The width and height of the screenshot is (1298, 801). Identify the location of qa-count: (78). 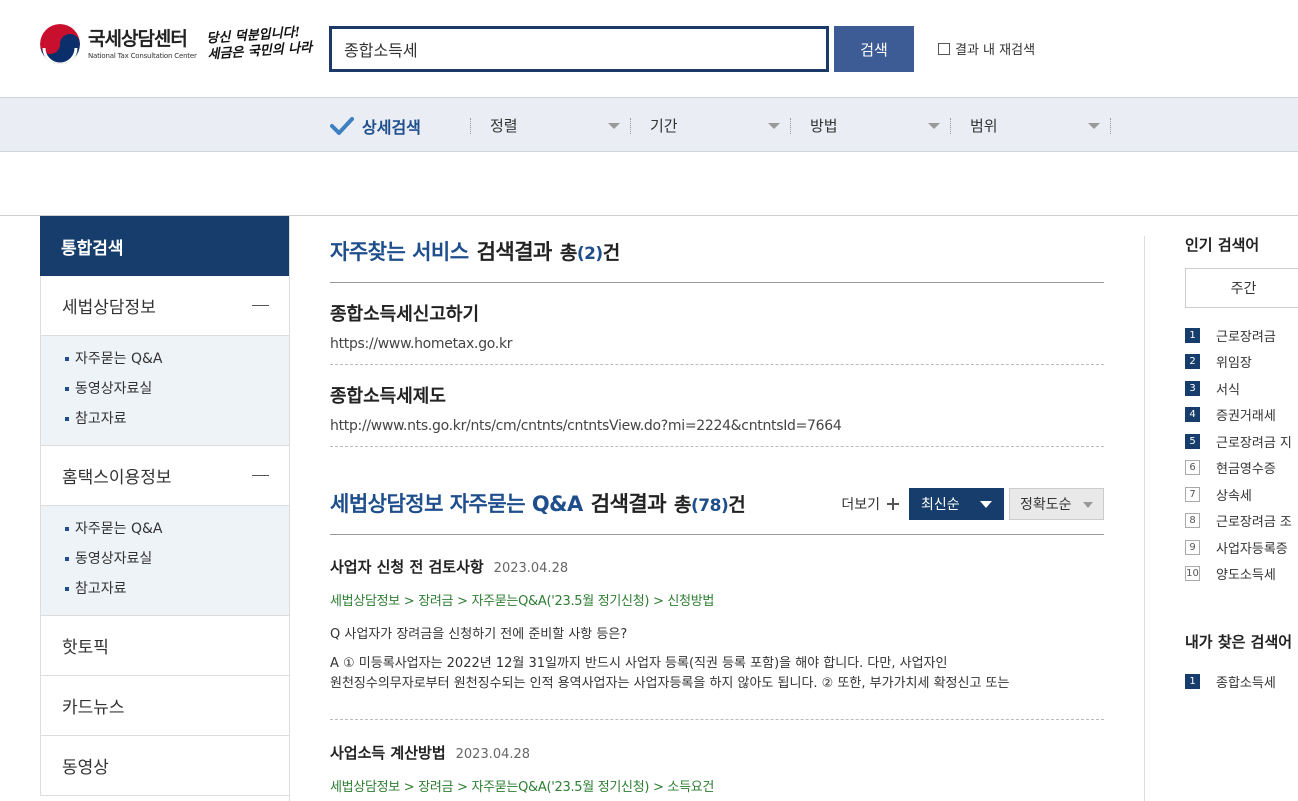
(710, 506).